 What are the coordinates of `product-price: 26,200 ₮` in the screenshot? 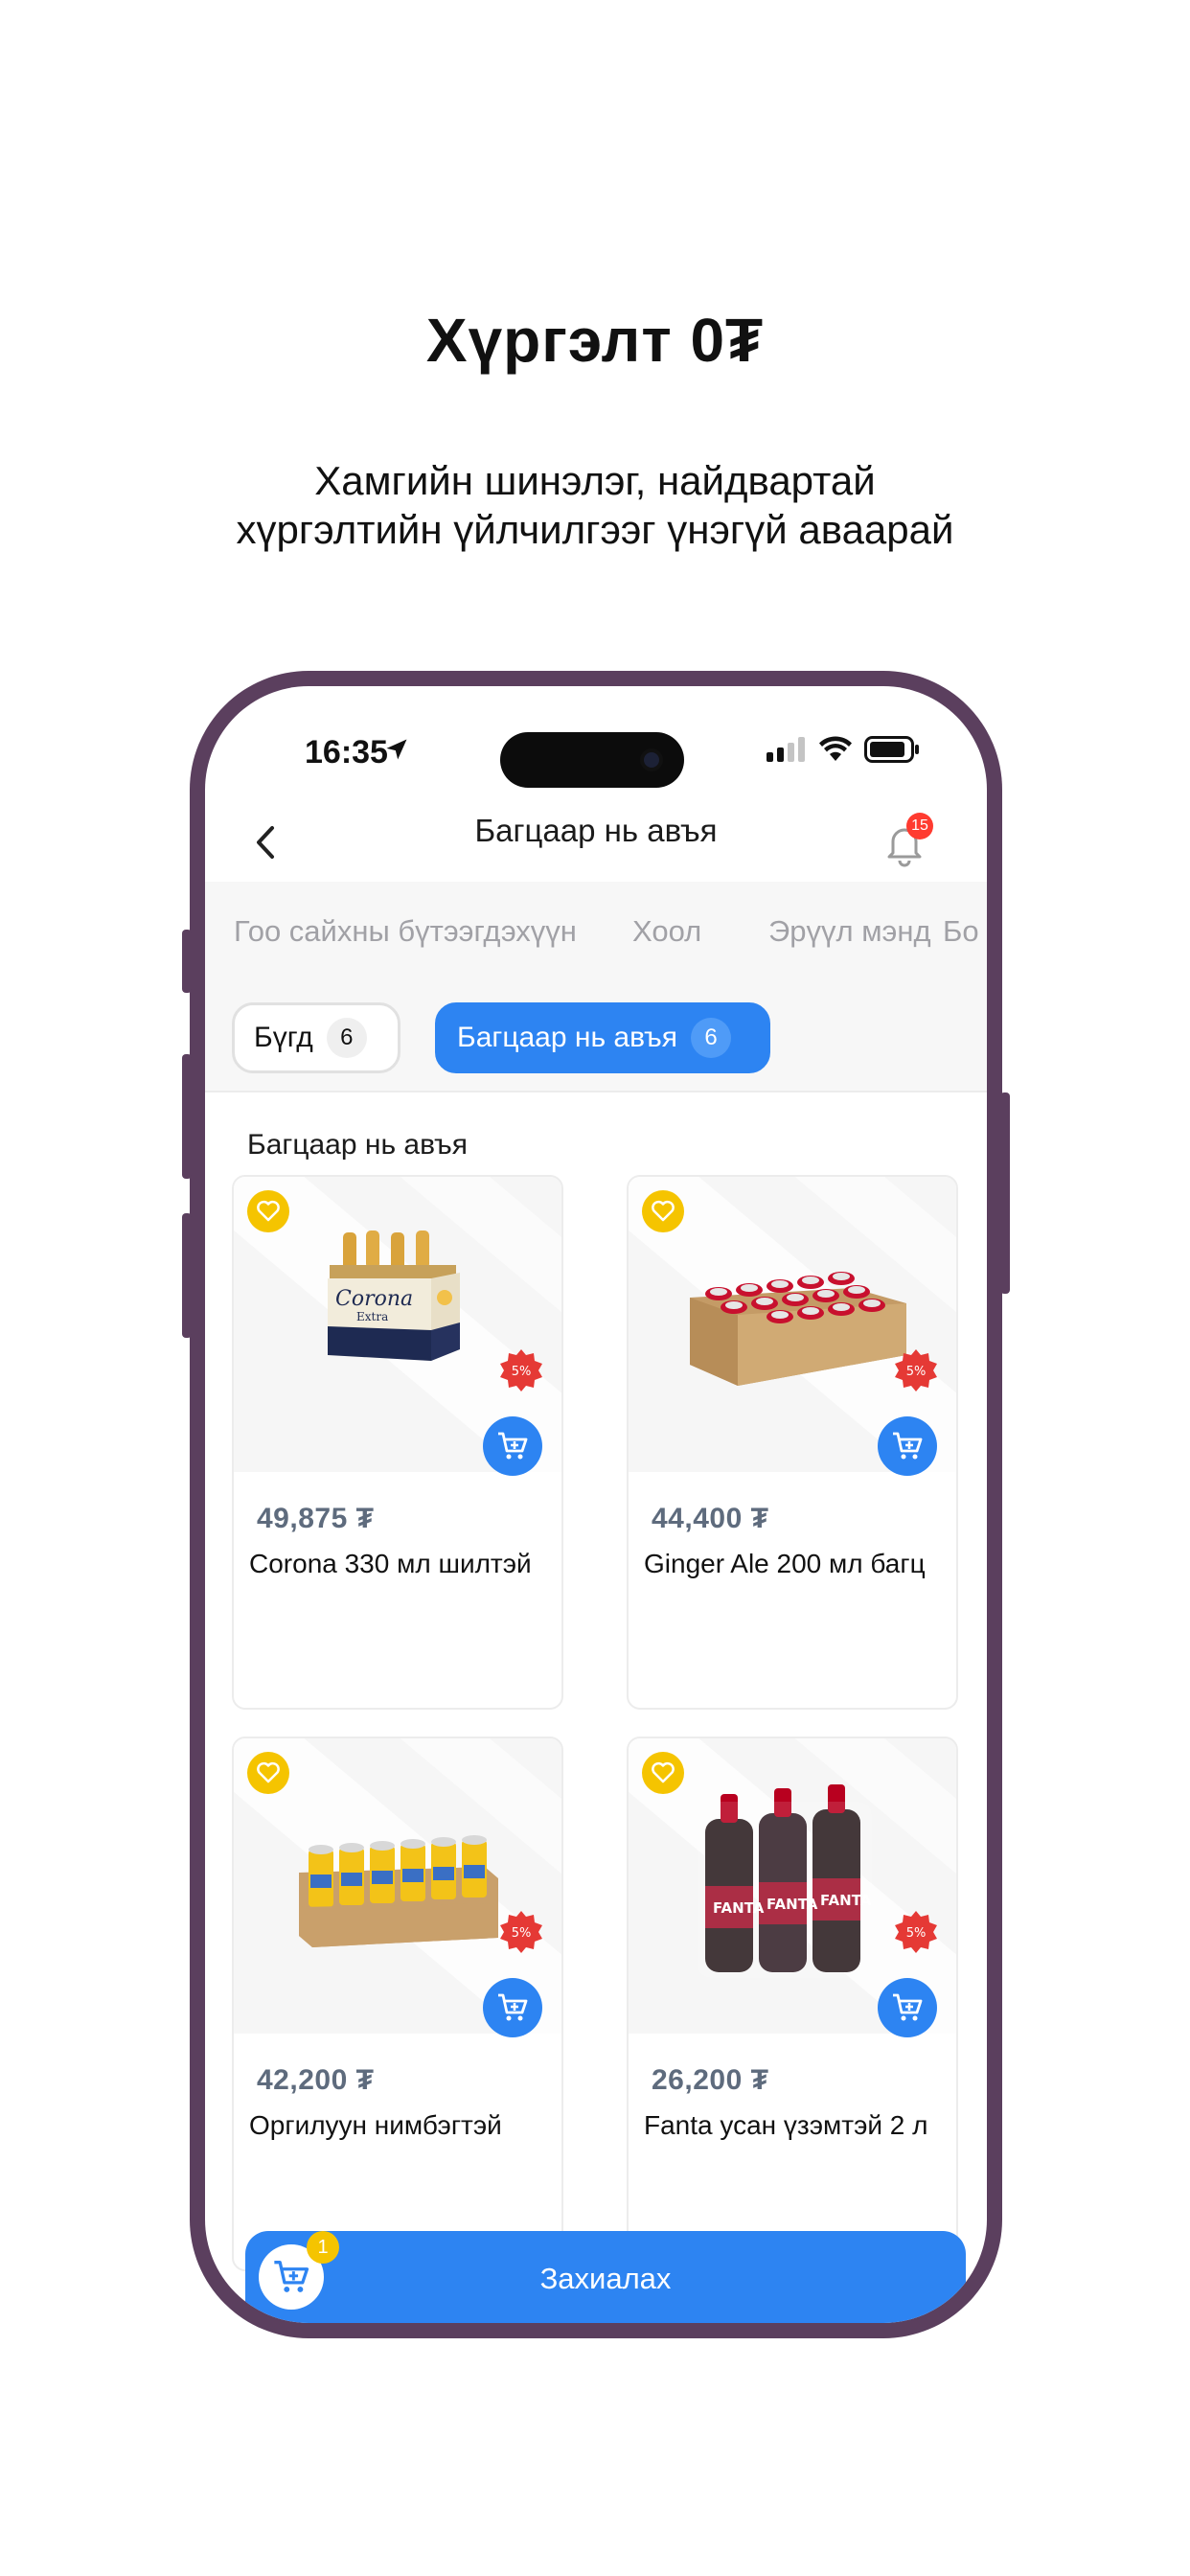 It's located at (711, 2080).